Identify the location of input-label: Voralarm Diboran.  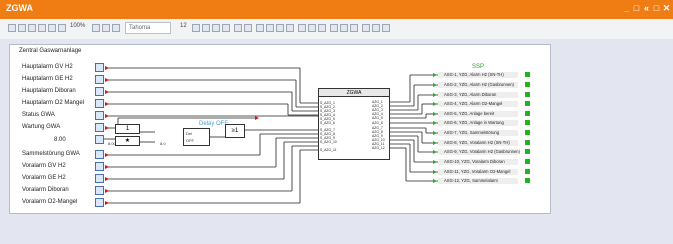
(45, 190).